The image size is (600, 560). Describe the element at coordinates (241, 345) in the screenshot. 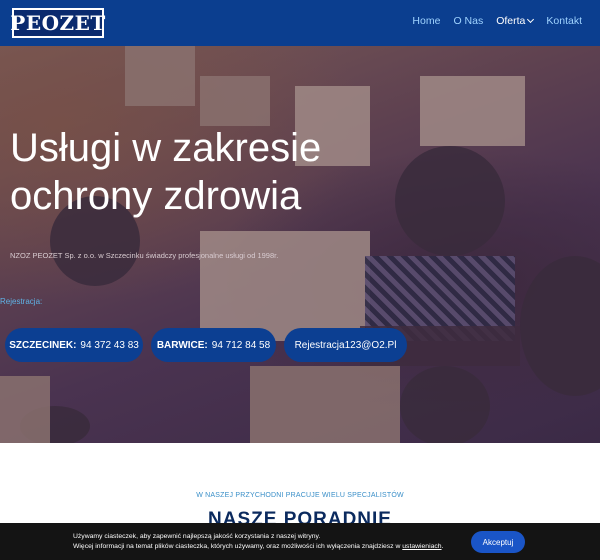

I see `button-value: 94 712 84 58` at that location.